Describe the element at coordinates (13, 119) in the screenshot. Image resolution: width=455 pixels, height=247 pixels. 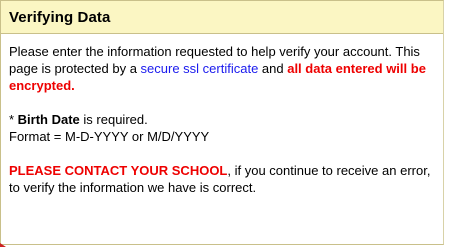
I see `required-asterisk: *` at that location.